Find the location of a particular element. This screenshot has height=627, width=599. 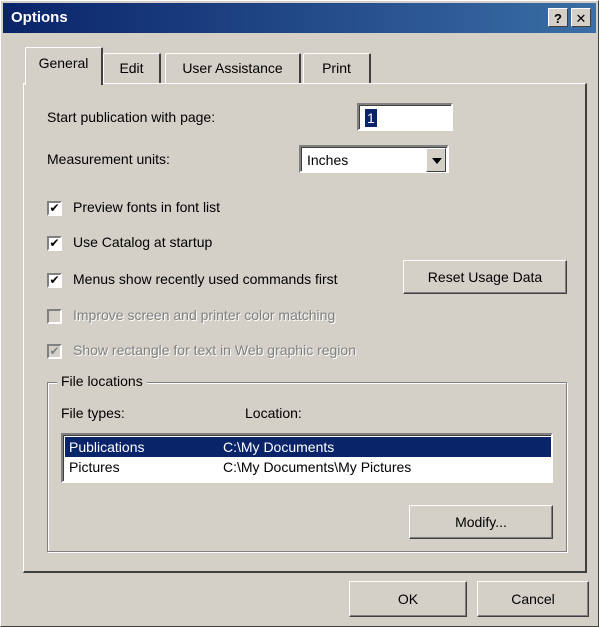

list-item: Pictures C:\My Documents\My Pictures is located at coordinates (308, 467).